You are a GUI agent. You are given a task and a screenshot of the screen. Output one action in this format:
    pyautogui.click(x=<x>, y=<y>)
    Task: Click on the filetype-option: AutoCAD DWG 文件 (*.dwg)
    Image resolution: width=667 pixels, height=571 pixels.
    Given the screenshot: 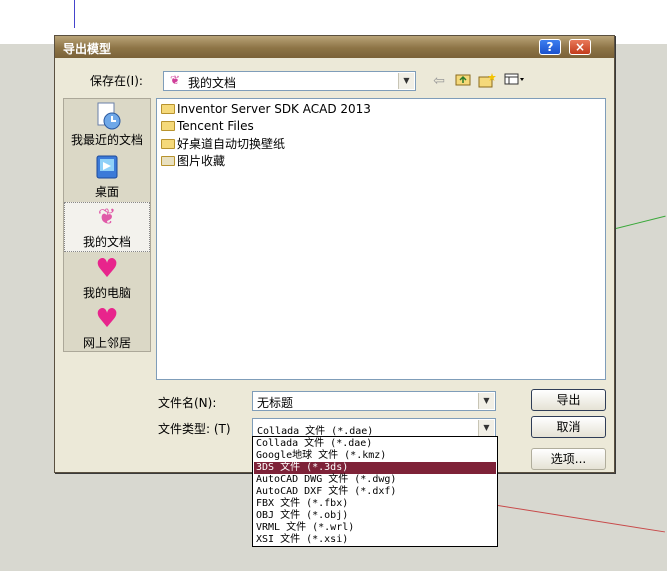 What is the action you would take?
    pyautogui.click(x=375, y=480)
    